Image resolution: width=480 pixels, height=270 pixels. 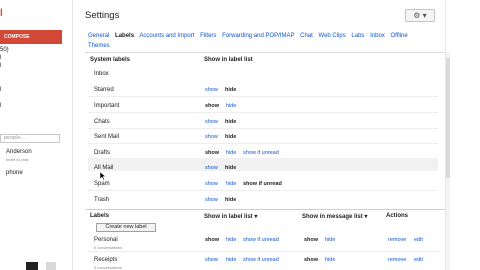 I want to click on tab-labs: Labs, so click(x=357, y=36).